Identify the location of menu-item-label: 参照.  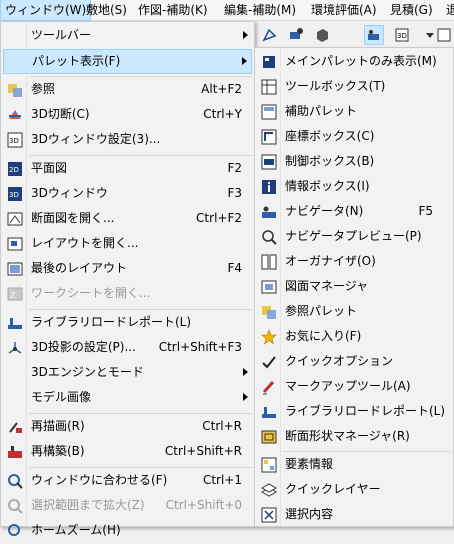
(43, 89).